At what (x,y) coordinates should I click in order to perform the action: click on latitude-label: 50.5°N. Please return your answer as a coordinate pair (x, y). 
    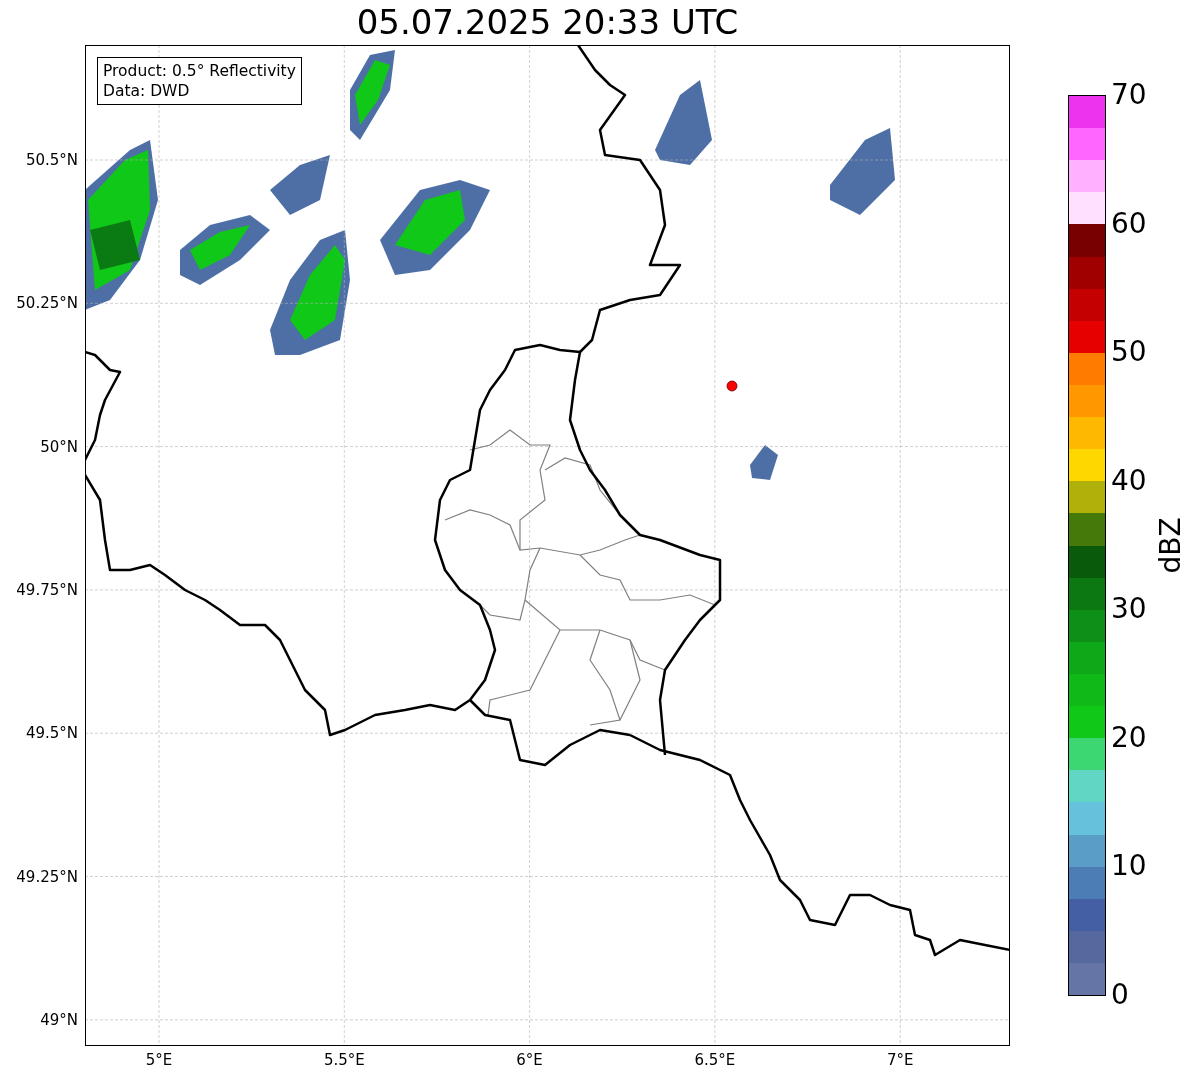
    Looking at the image, I should click on (51, 160).